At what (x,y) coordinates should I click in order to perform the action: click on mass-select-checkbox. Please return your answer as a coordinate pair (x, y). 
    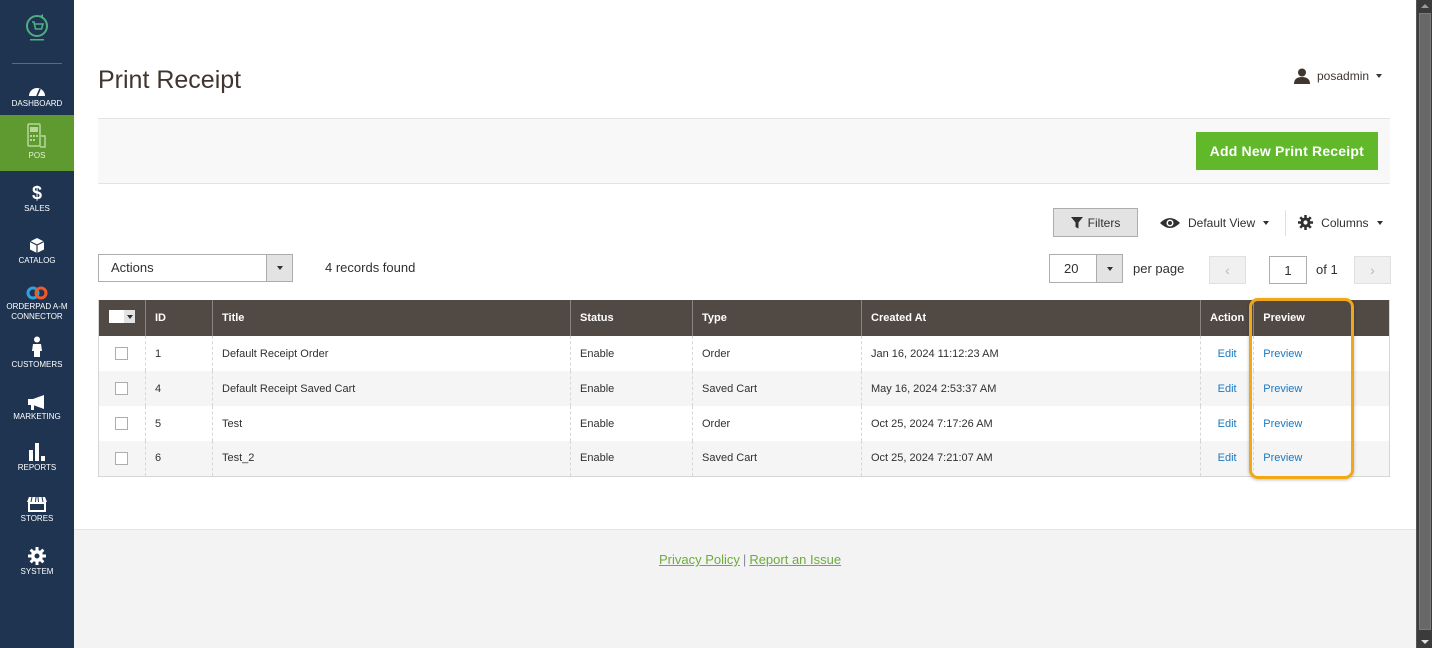
    Looking at the image, I should click on (122, 316).